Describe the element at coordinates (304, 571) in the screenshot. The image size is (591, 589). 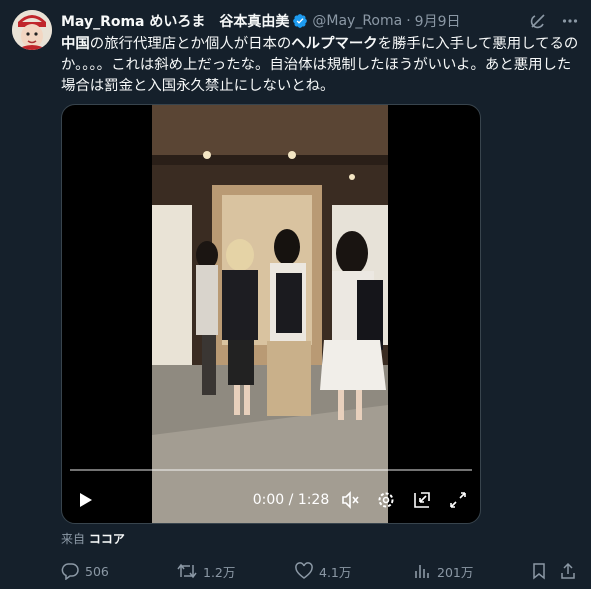
I see `like-icon` at that location.